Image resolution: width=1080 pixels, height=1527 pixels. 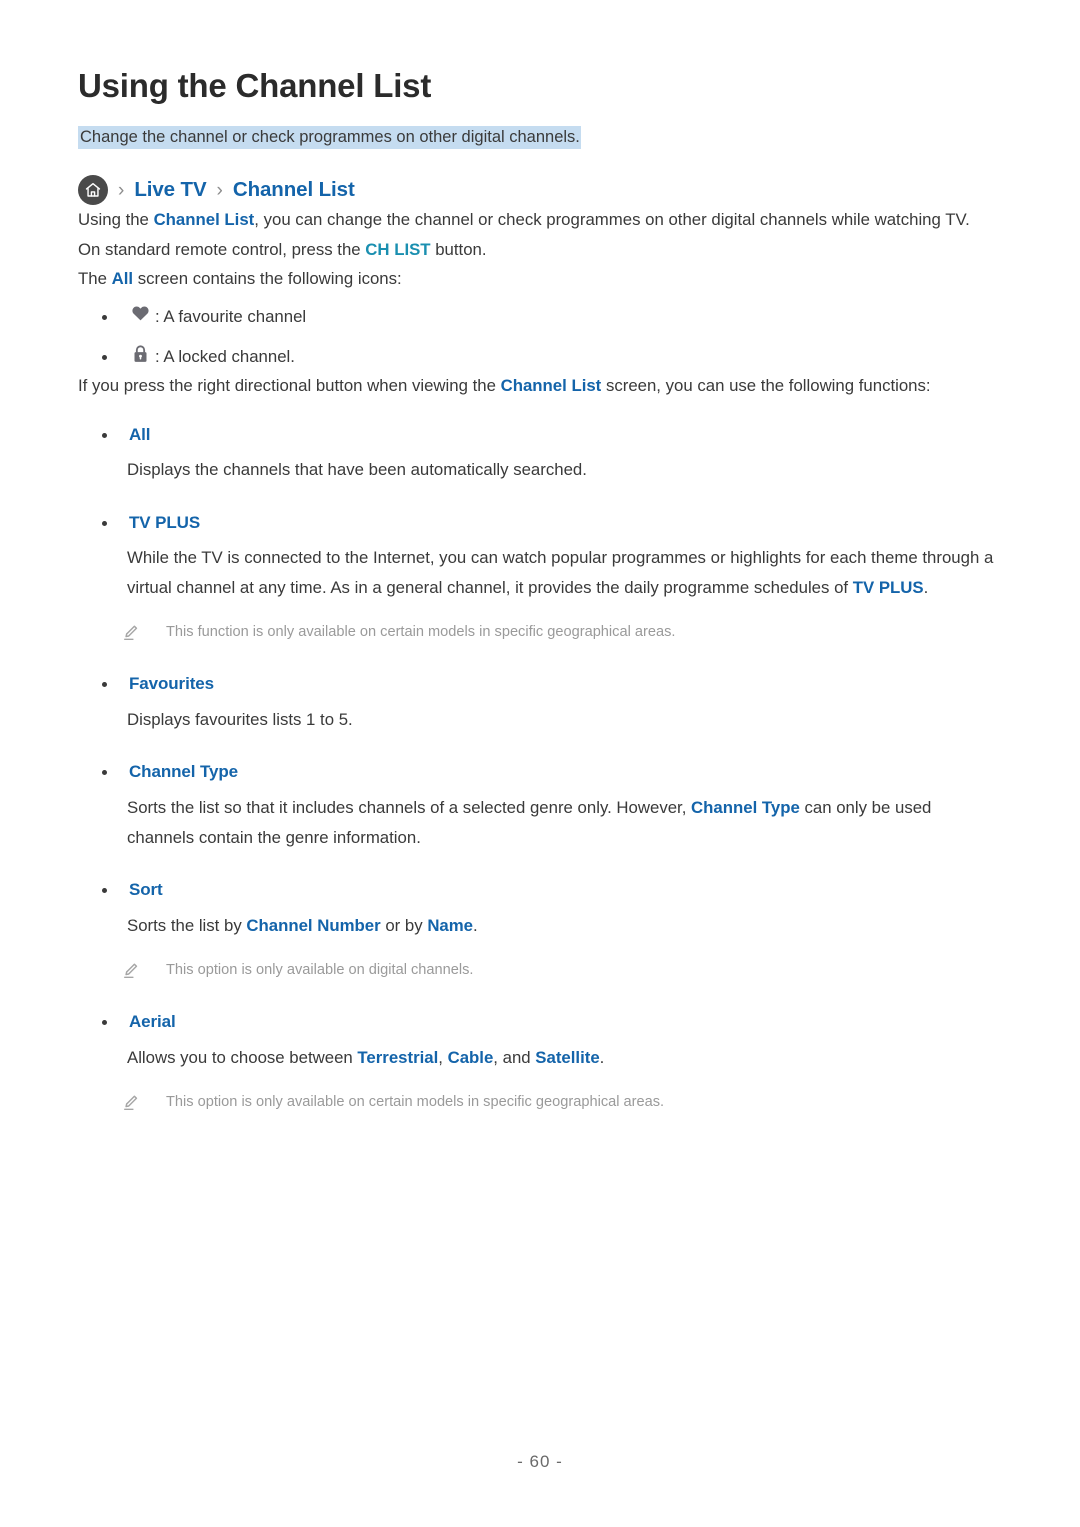 What do you see at coordinates (140, 354) in the screenshot?
I see `lock-icon` at bounding box center [140, 354].